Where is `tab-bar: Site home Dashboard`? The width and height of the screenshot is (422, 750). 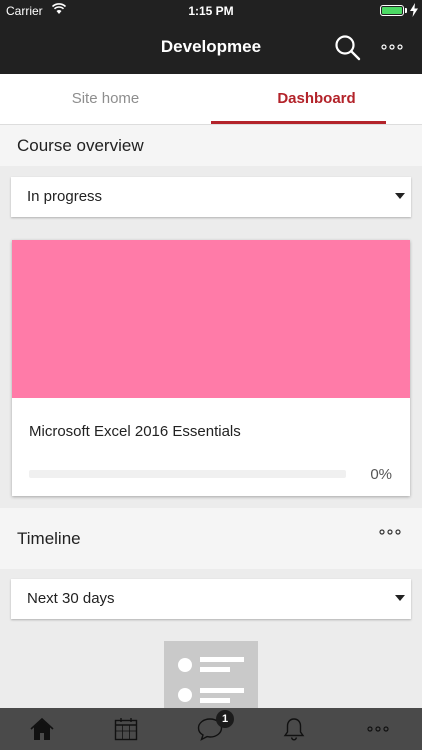 tab-bar: Site home Dashboard is located at coordinates (211, 99).